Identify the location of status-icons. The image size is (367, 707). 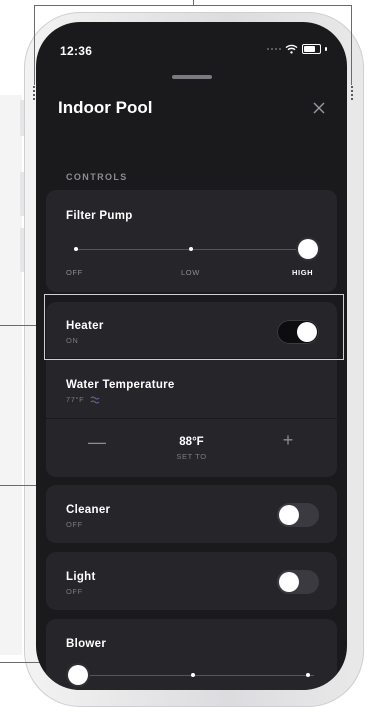
(297, 49).